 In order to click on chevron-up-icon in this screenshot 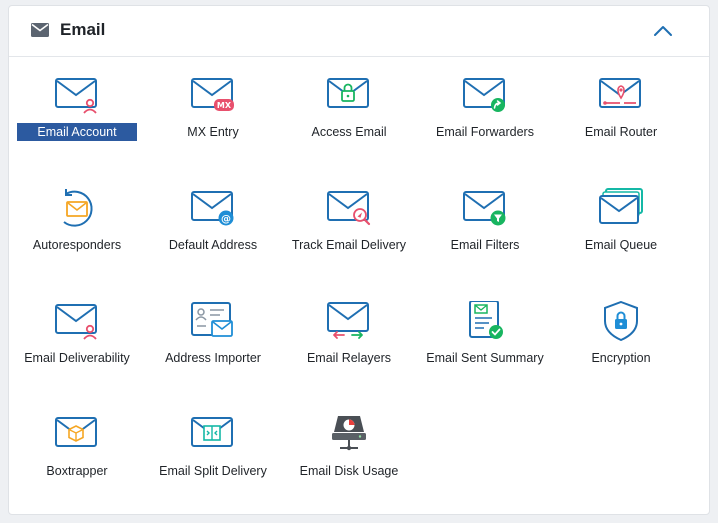, I will do `click(663, 31)`.